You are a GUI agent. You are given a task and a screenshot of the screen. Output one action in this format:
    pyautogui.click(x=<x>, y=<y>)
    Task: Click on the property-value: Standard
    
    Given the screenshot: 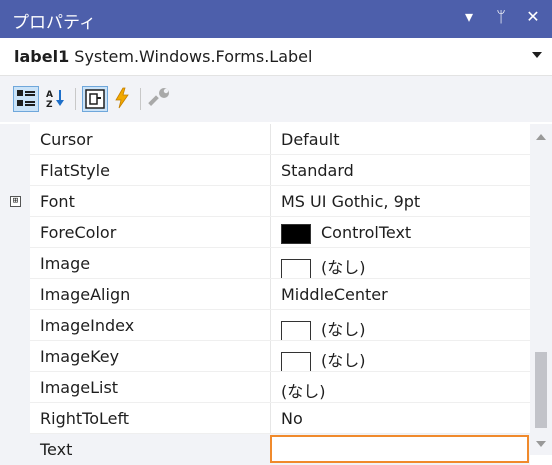 What is the action you would take?
    pyautogui.click(x=317, y=170)
    